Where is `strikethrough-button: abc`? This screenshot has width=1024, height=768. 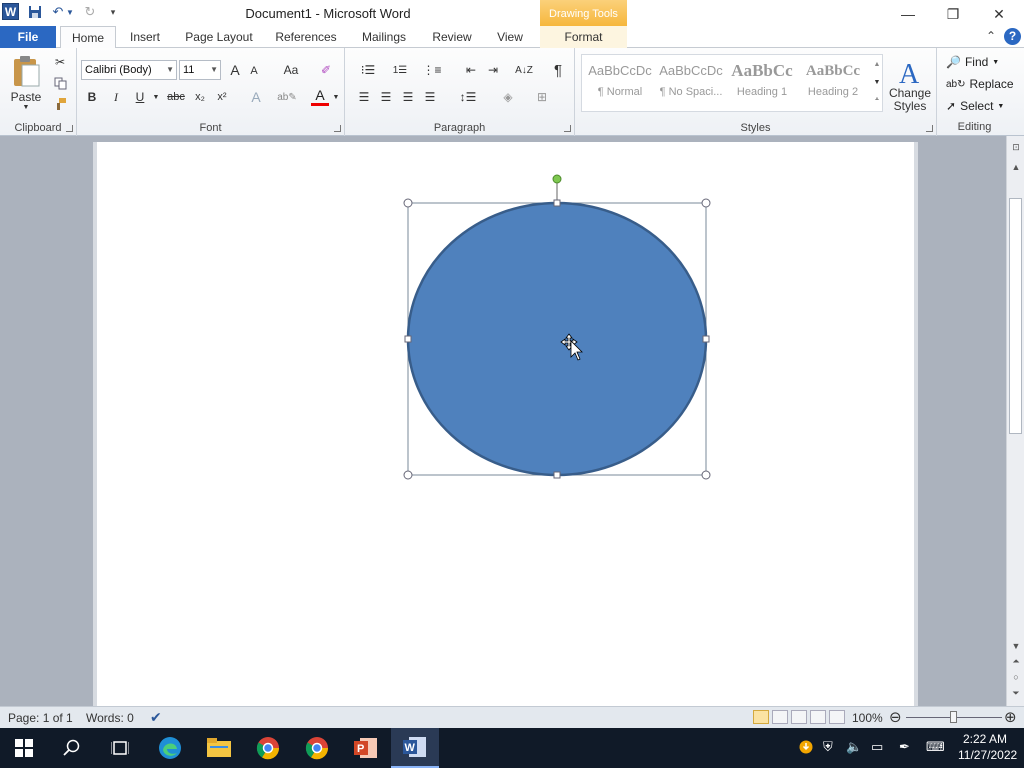
strikethrough-button: abc is located at coordinates (176, 97).